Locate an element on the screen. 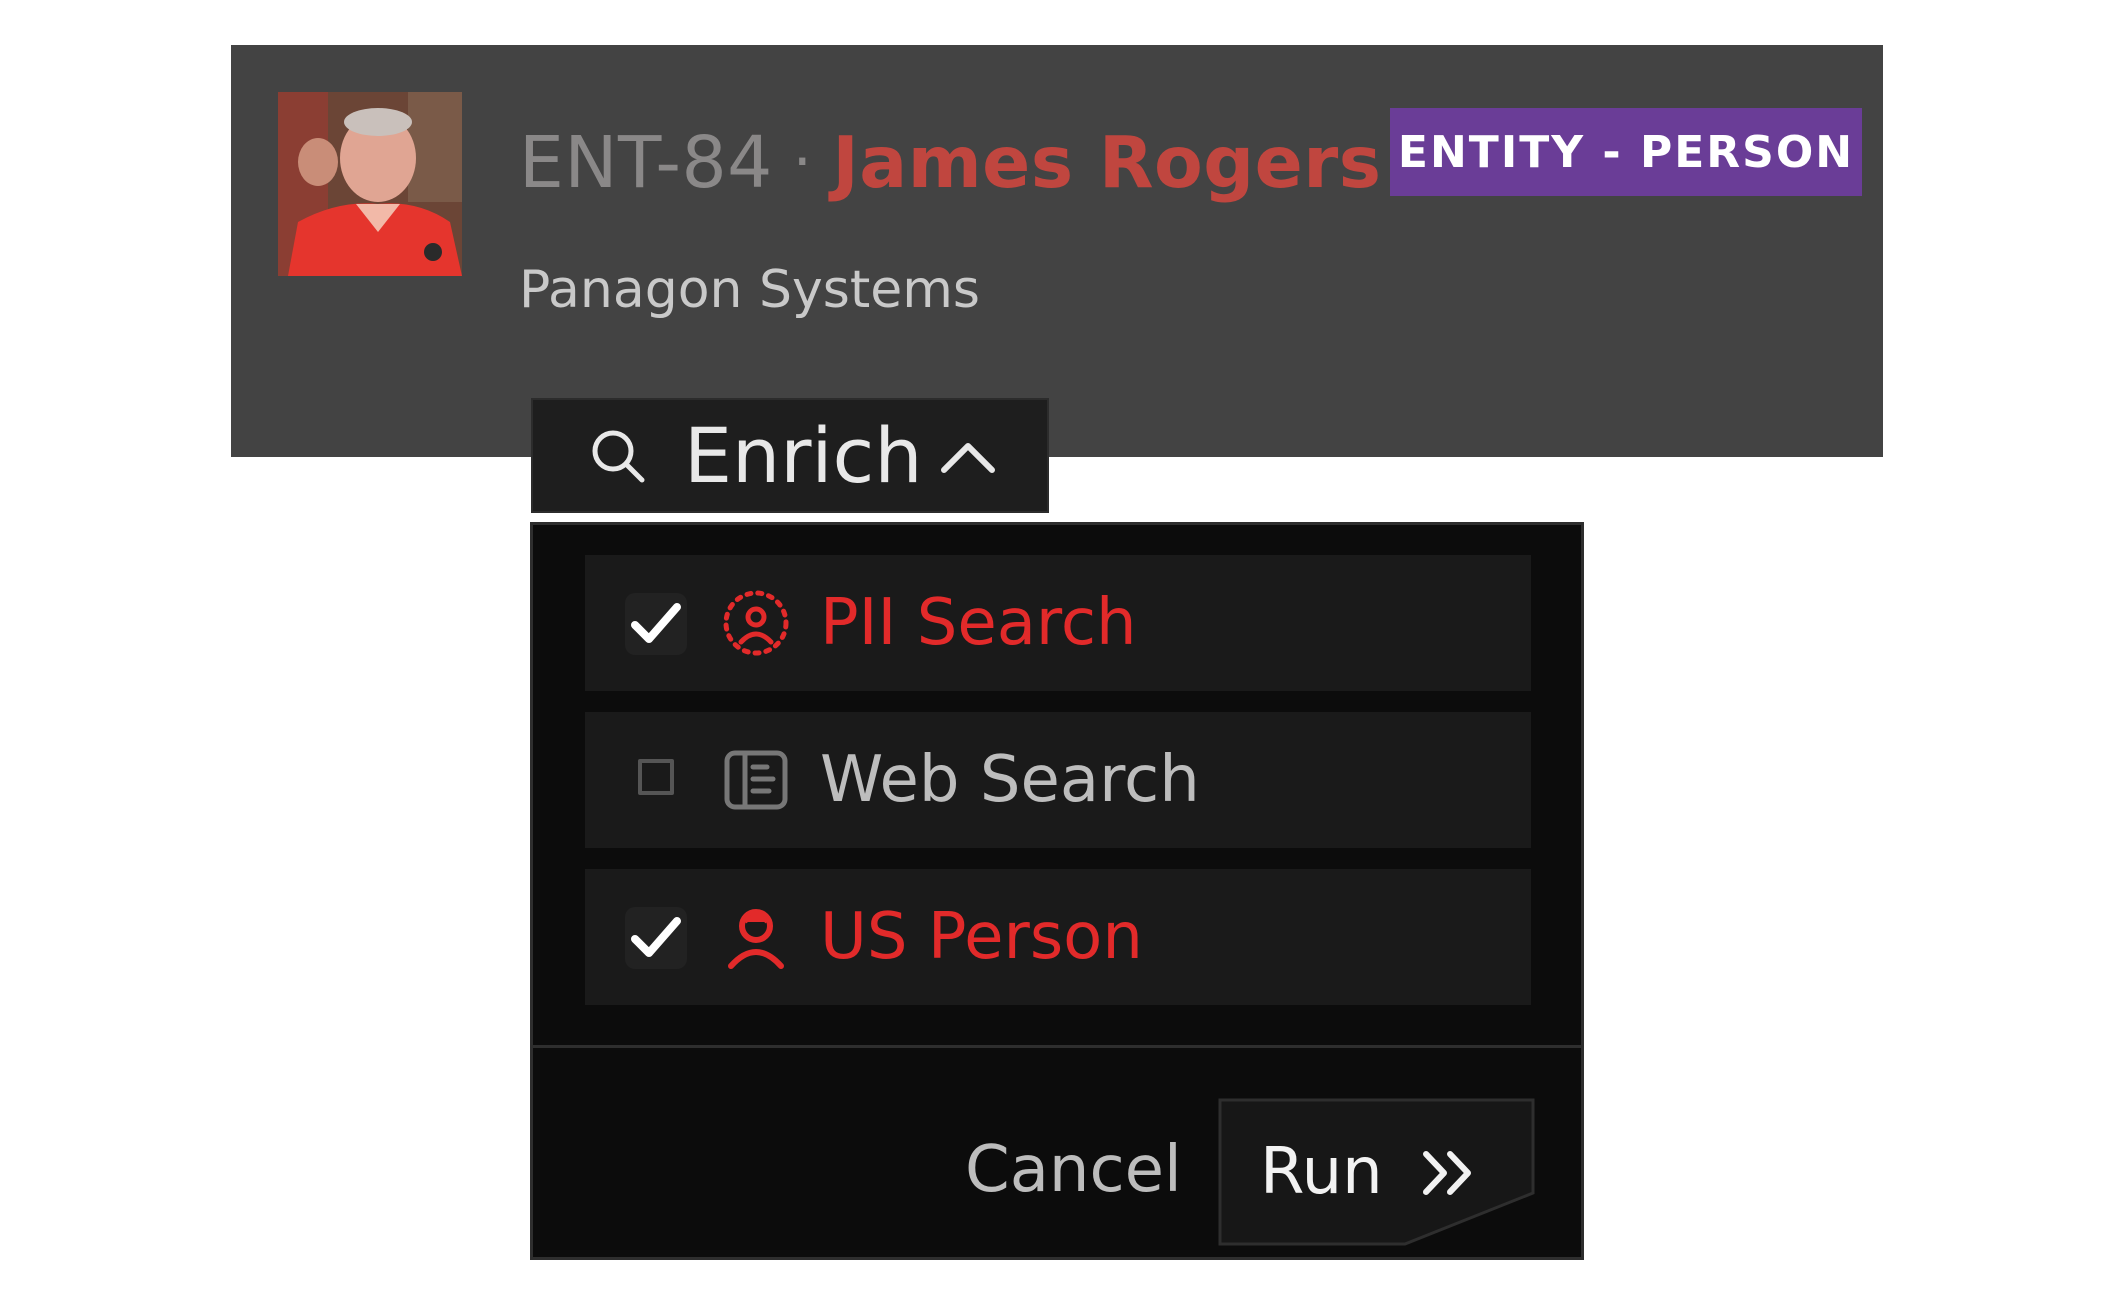  pii-person-icon is located at coordinates (756, 623).